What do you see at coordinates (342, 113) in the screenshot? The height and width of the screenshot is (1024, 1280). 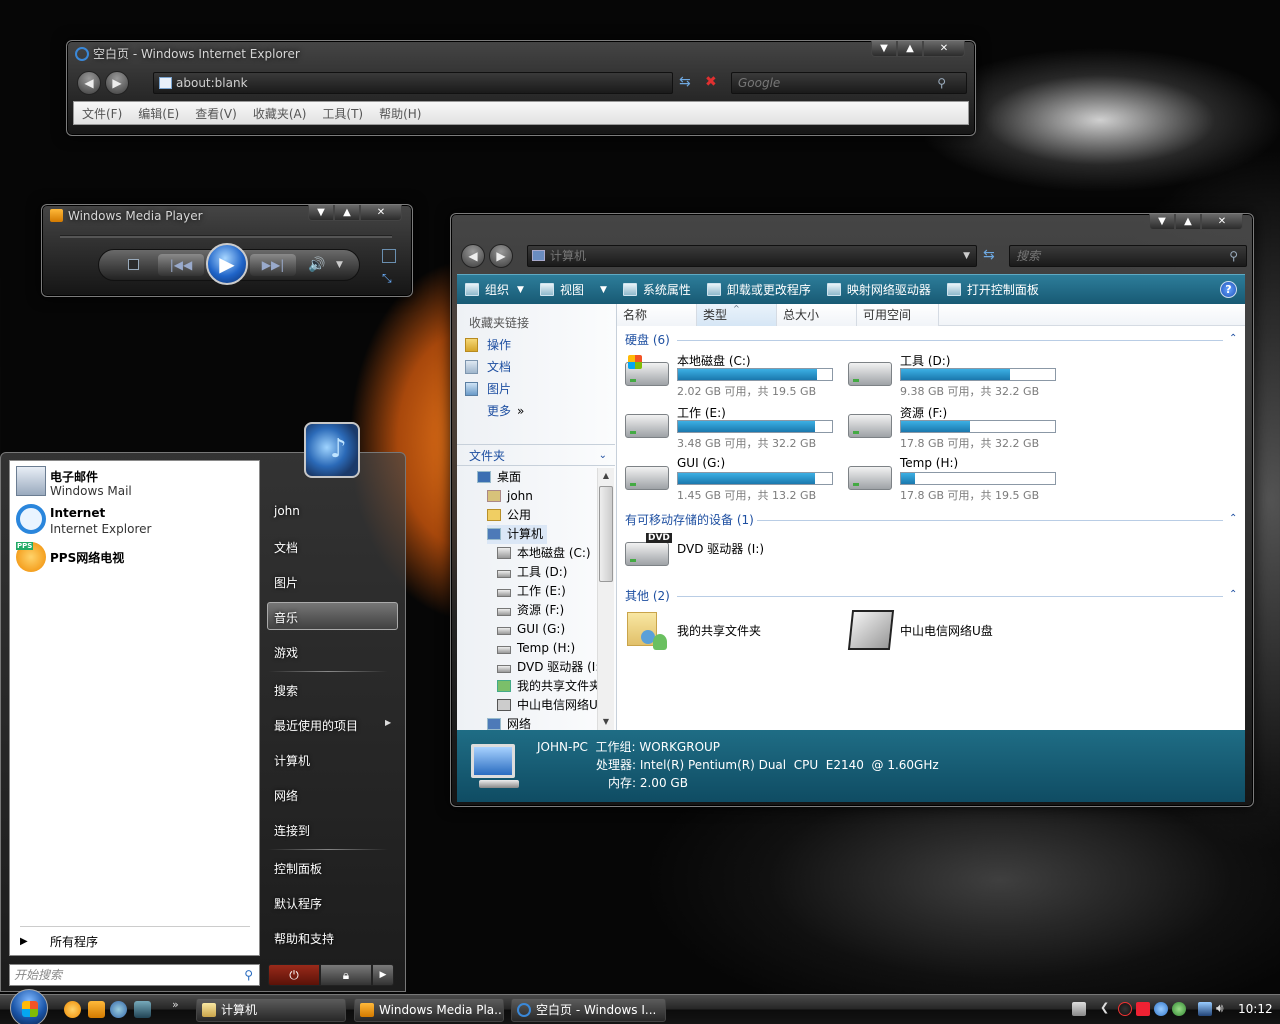 I see `menu-tools: 工具(T)` at bounding box center [342, 113].